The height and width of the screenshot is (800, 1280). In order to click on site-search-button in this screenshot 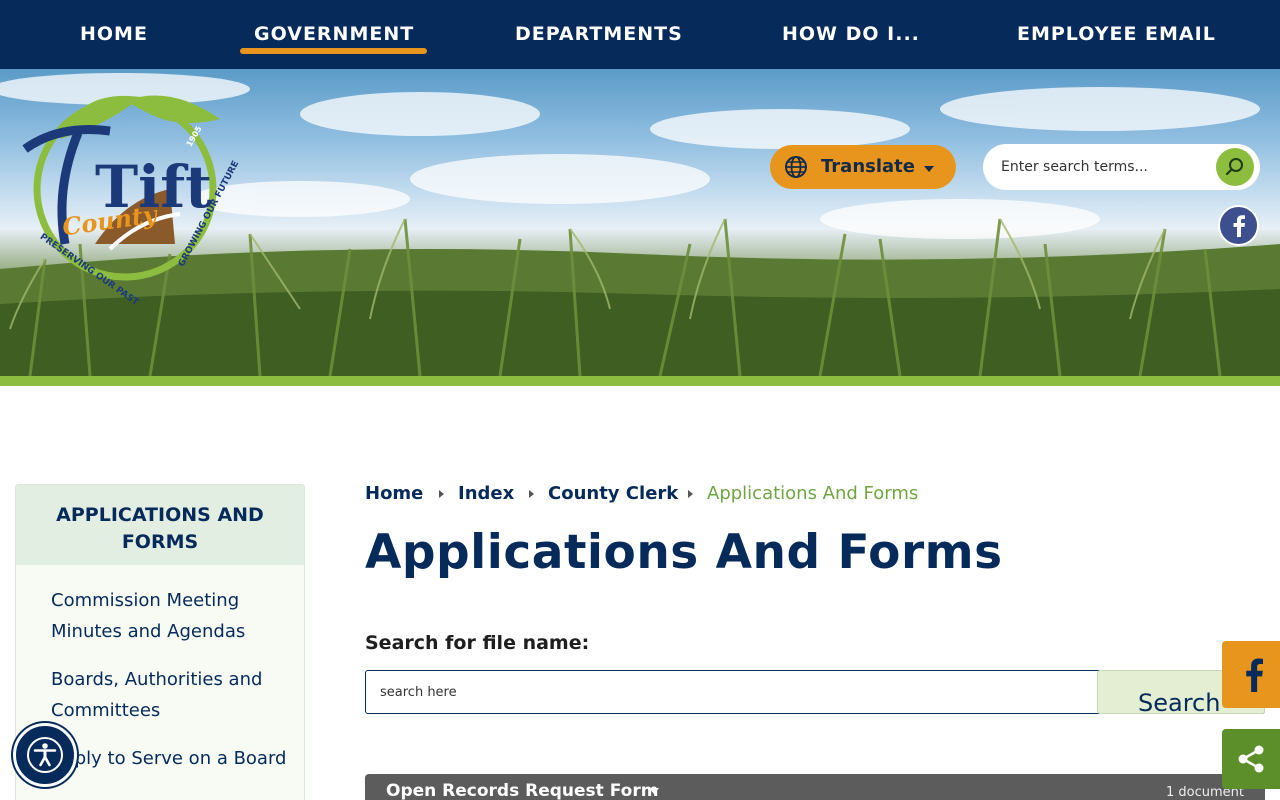, I will do `click(1235, 167)`.